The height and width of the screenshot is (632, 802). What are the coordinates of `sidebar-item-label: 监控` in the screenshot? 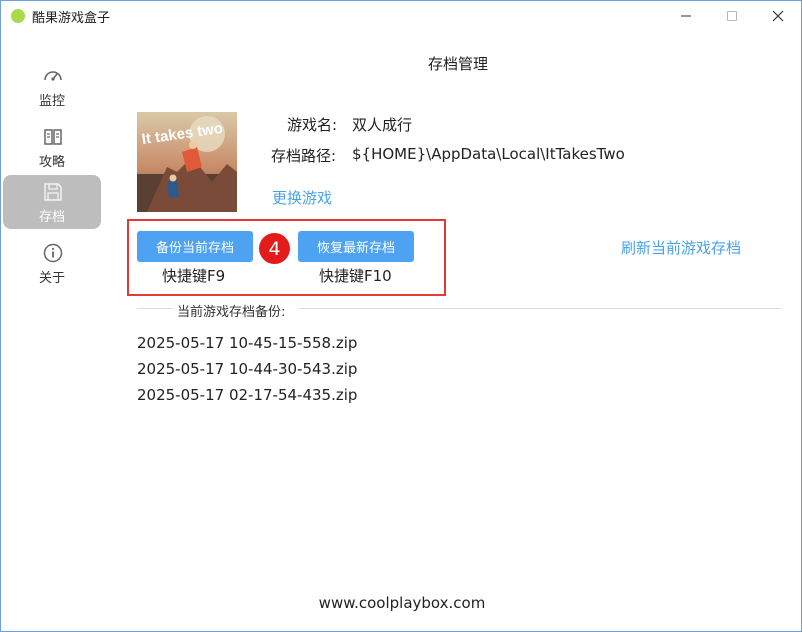 It's located at (51, 101).